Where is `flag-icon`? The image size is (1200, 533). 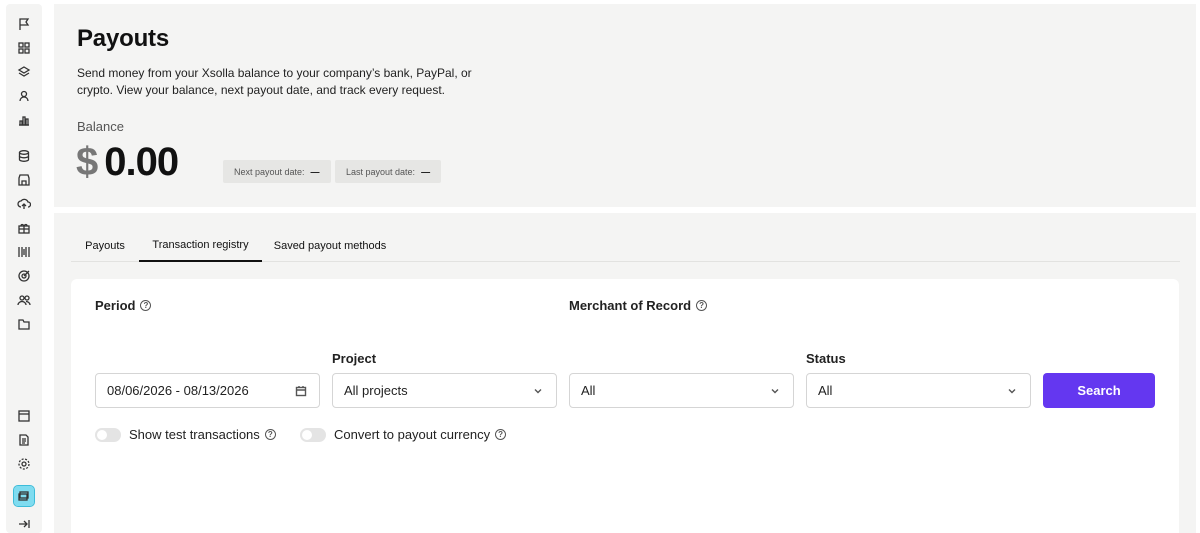
flag-icon is located at coordinates (24, 24).